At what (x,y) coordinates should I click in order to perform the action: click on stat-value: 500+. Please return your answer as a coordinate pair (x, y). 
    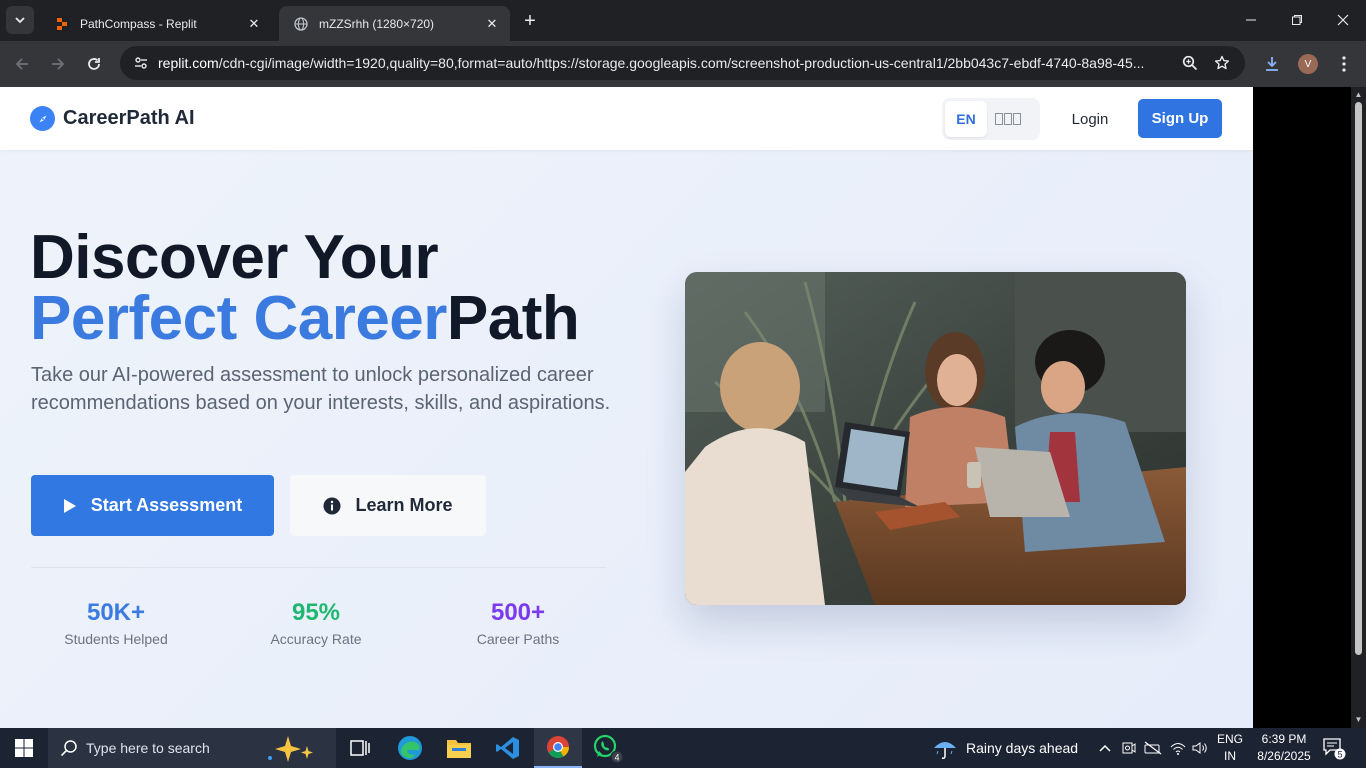
    Looking at the image, I should click on (518, 612).